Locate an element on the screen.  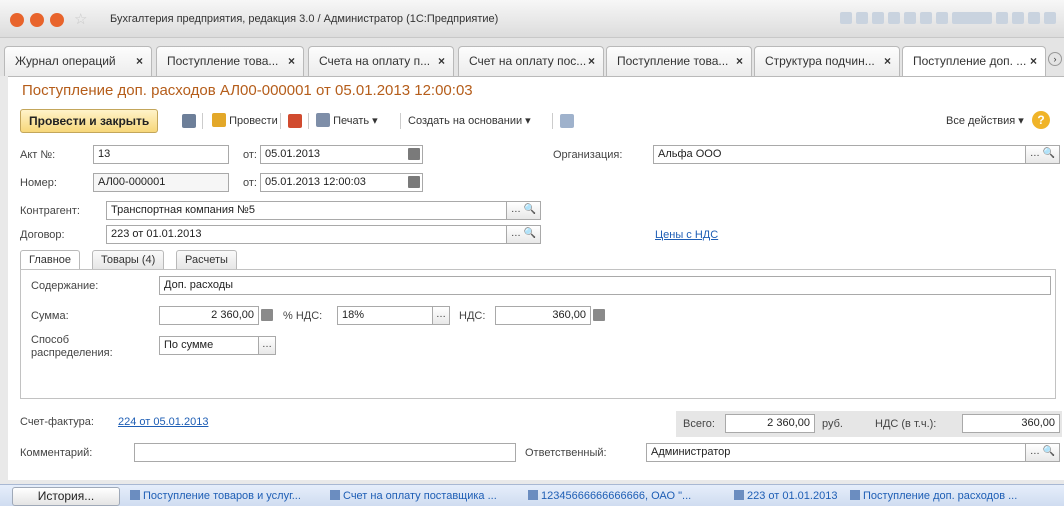
tab-invoice-supplier: Счет на оплату пос... × is located at coordinates (531, 61).